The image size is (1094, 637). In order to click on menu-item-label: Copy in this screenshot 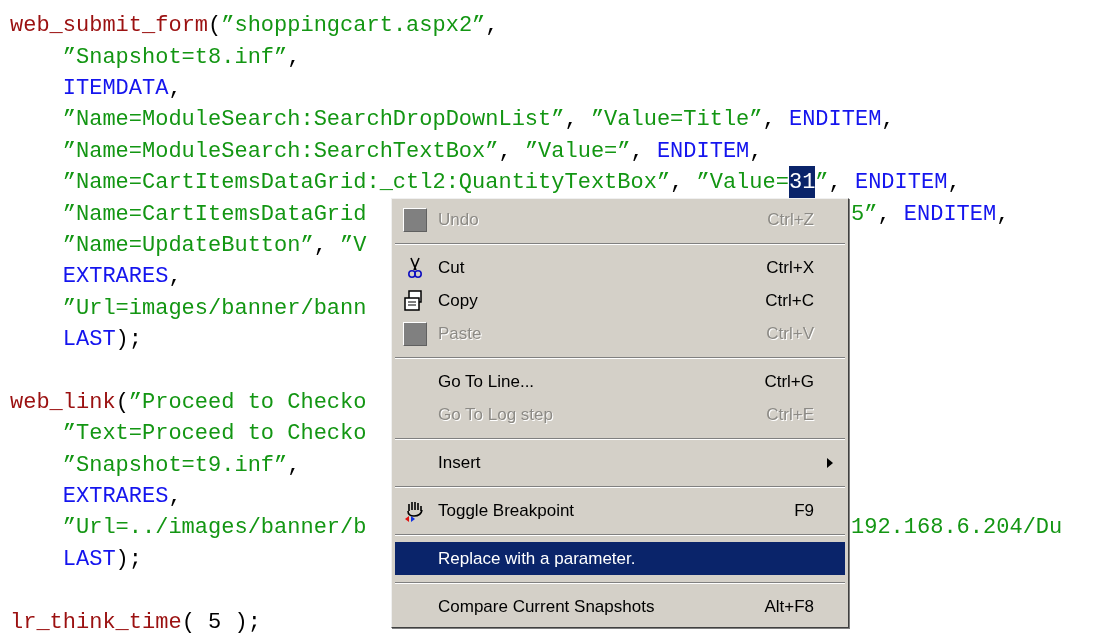, I will do `click(458, 300)`.